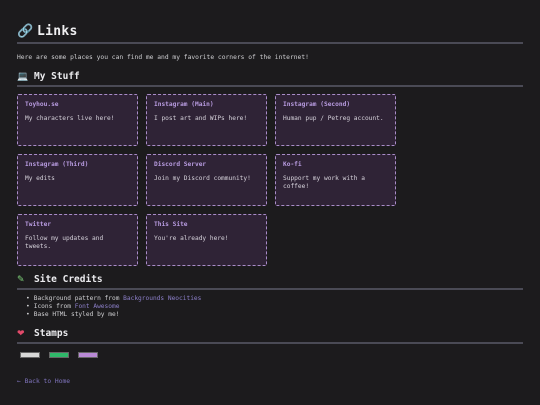 The height and width of the screenshot is (405, 540). I want to click on card-description: Human pup / Petreg account., so click(333, 118).